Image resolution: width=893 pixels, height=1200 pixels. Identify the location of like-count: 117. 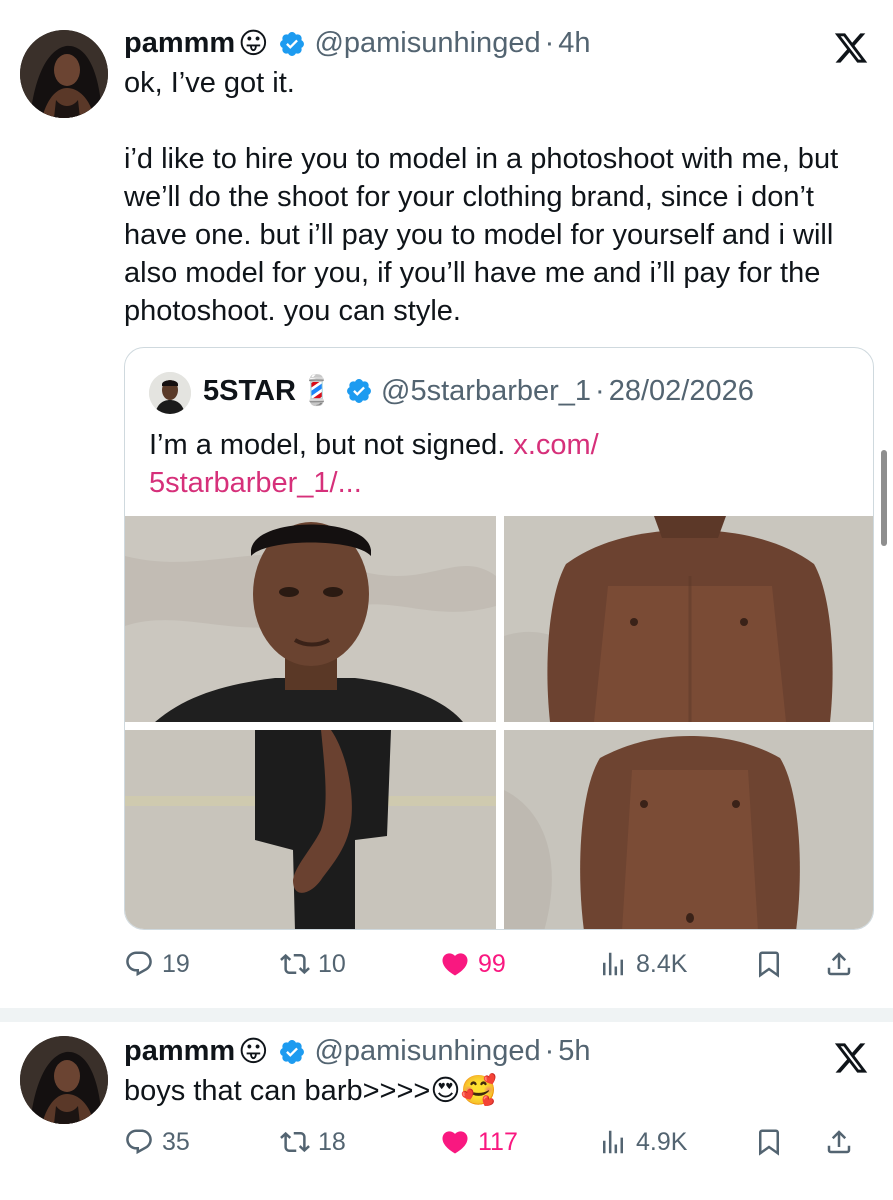
(498, 1141).